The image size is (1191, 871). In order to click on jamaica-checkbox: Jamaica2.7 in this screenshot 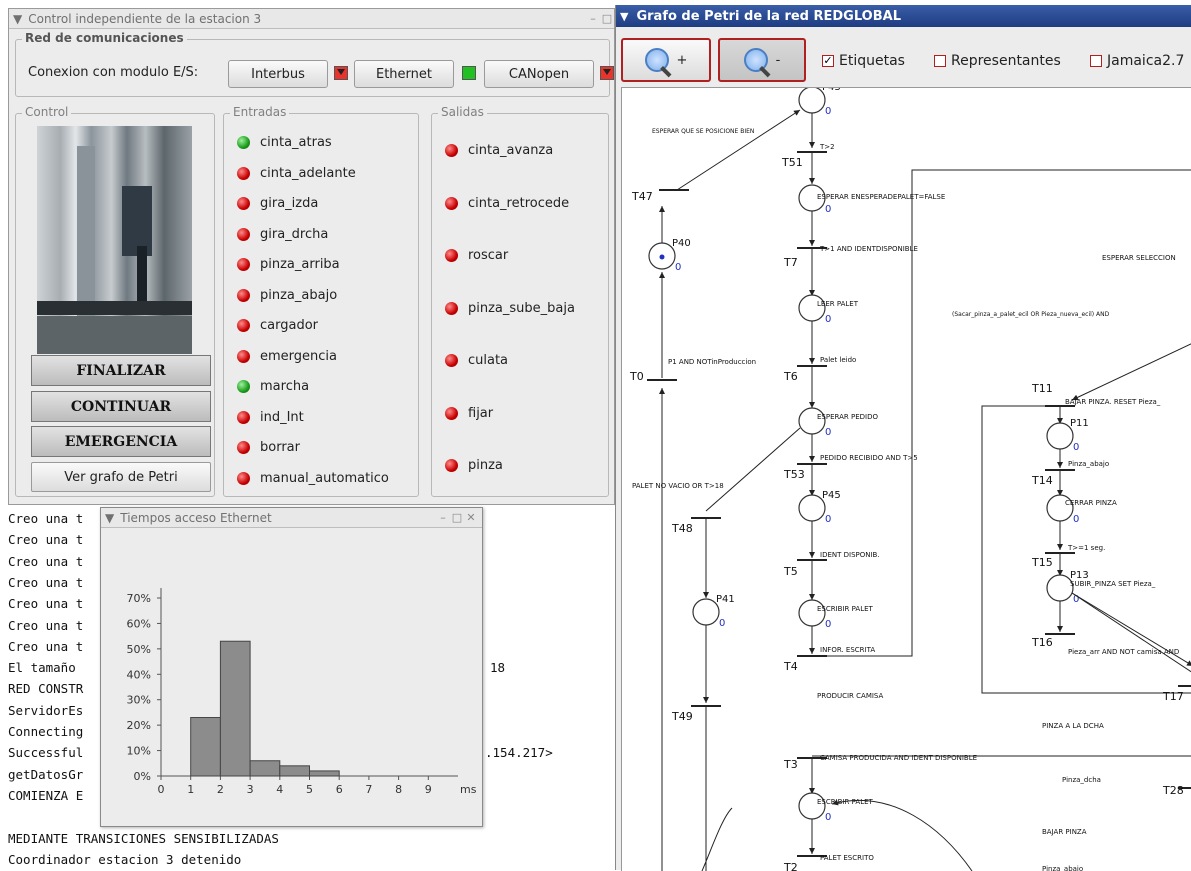, I will do `click(1137, 61)`.